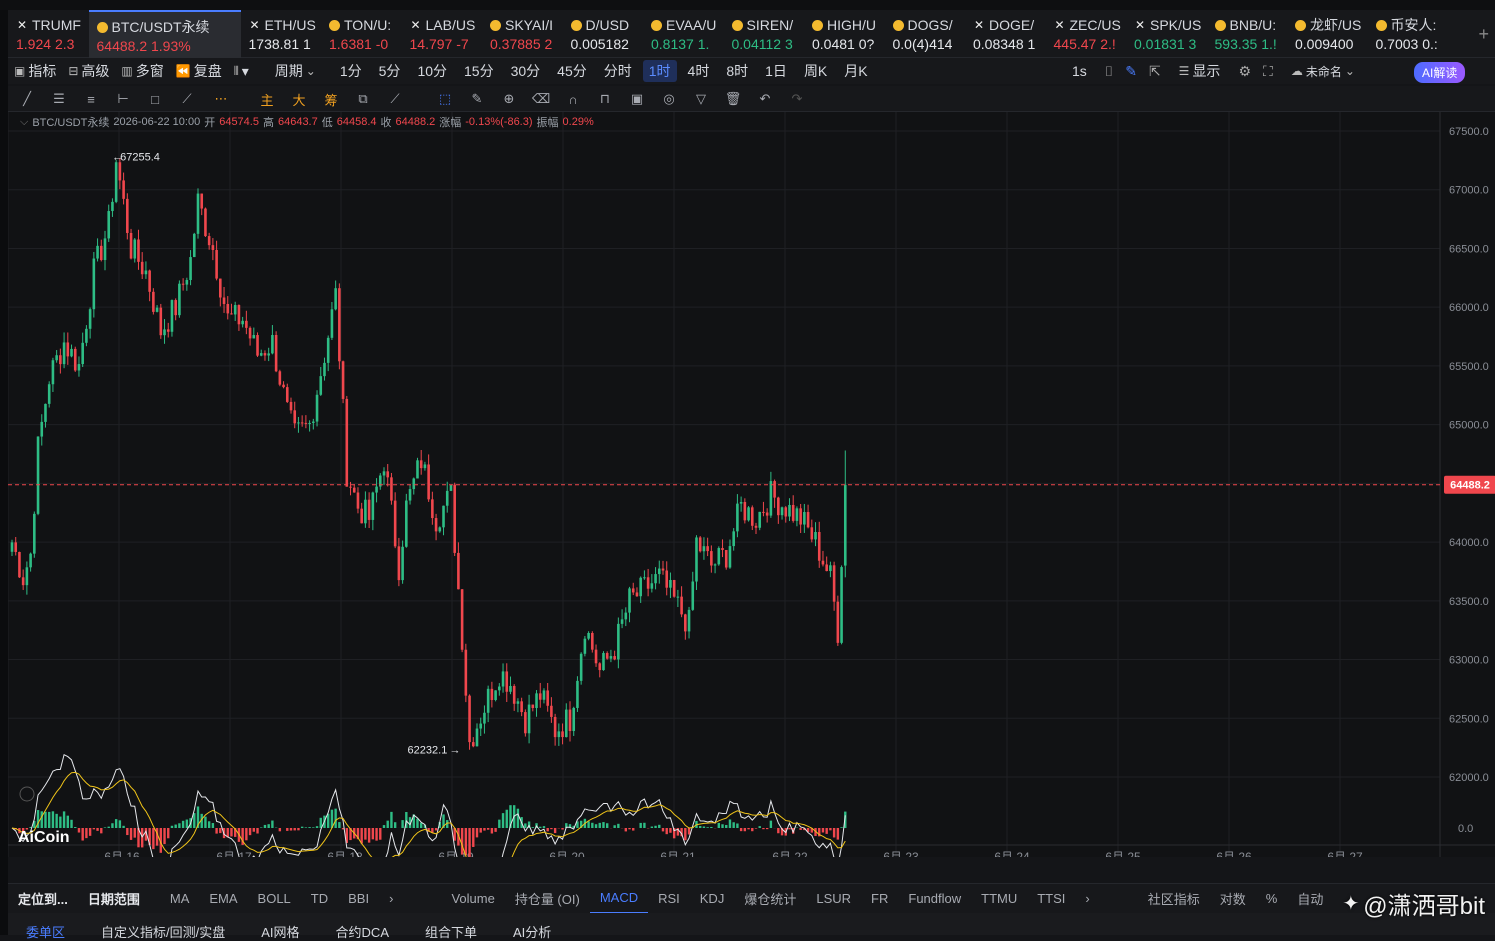 The width and height of the screenshot is (1495, 941). What do you see at coordinates (1247, 34) in the screenshot?
I see `ticker-item: BNB/U:593.35 1.!` at bounding box center [1247, 34].